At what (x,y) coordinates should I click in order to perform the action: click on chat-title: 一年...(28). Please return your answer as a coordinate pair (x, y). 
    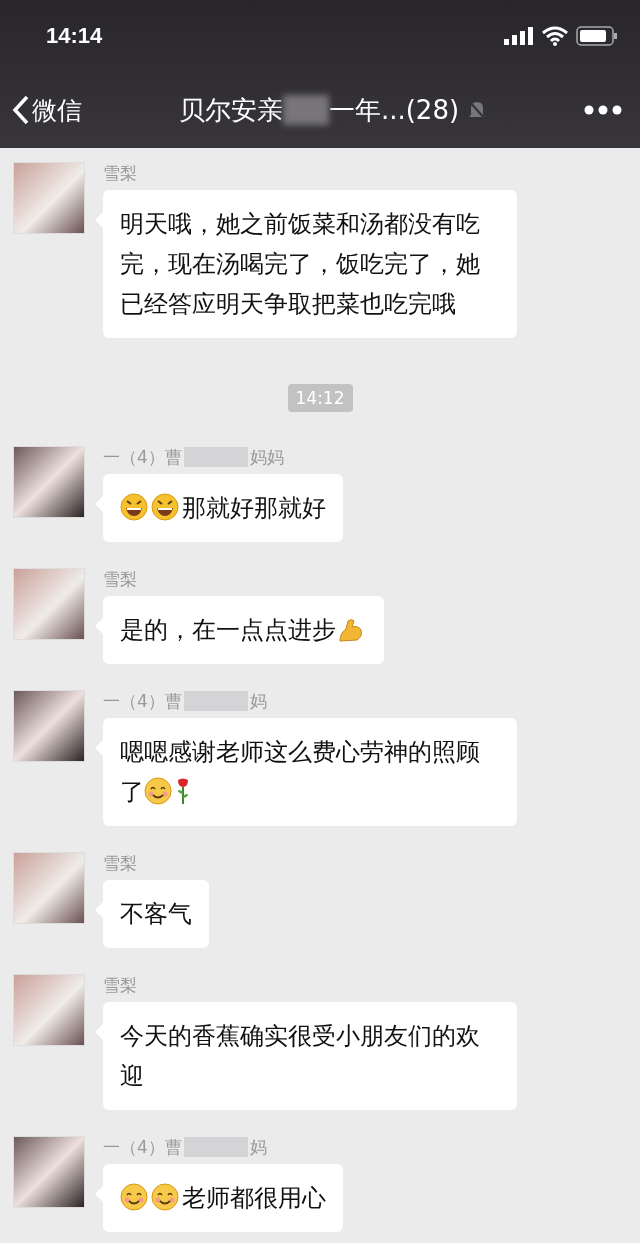
    Looking at the image, I should click on (394, 110).